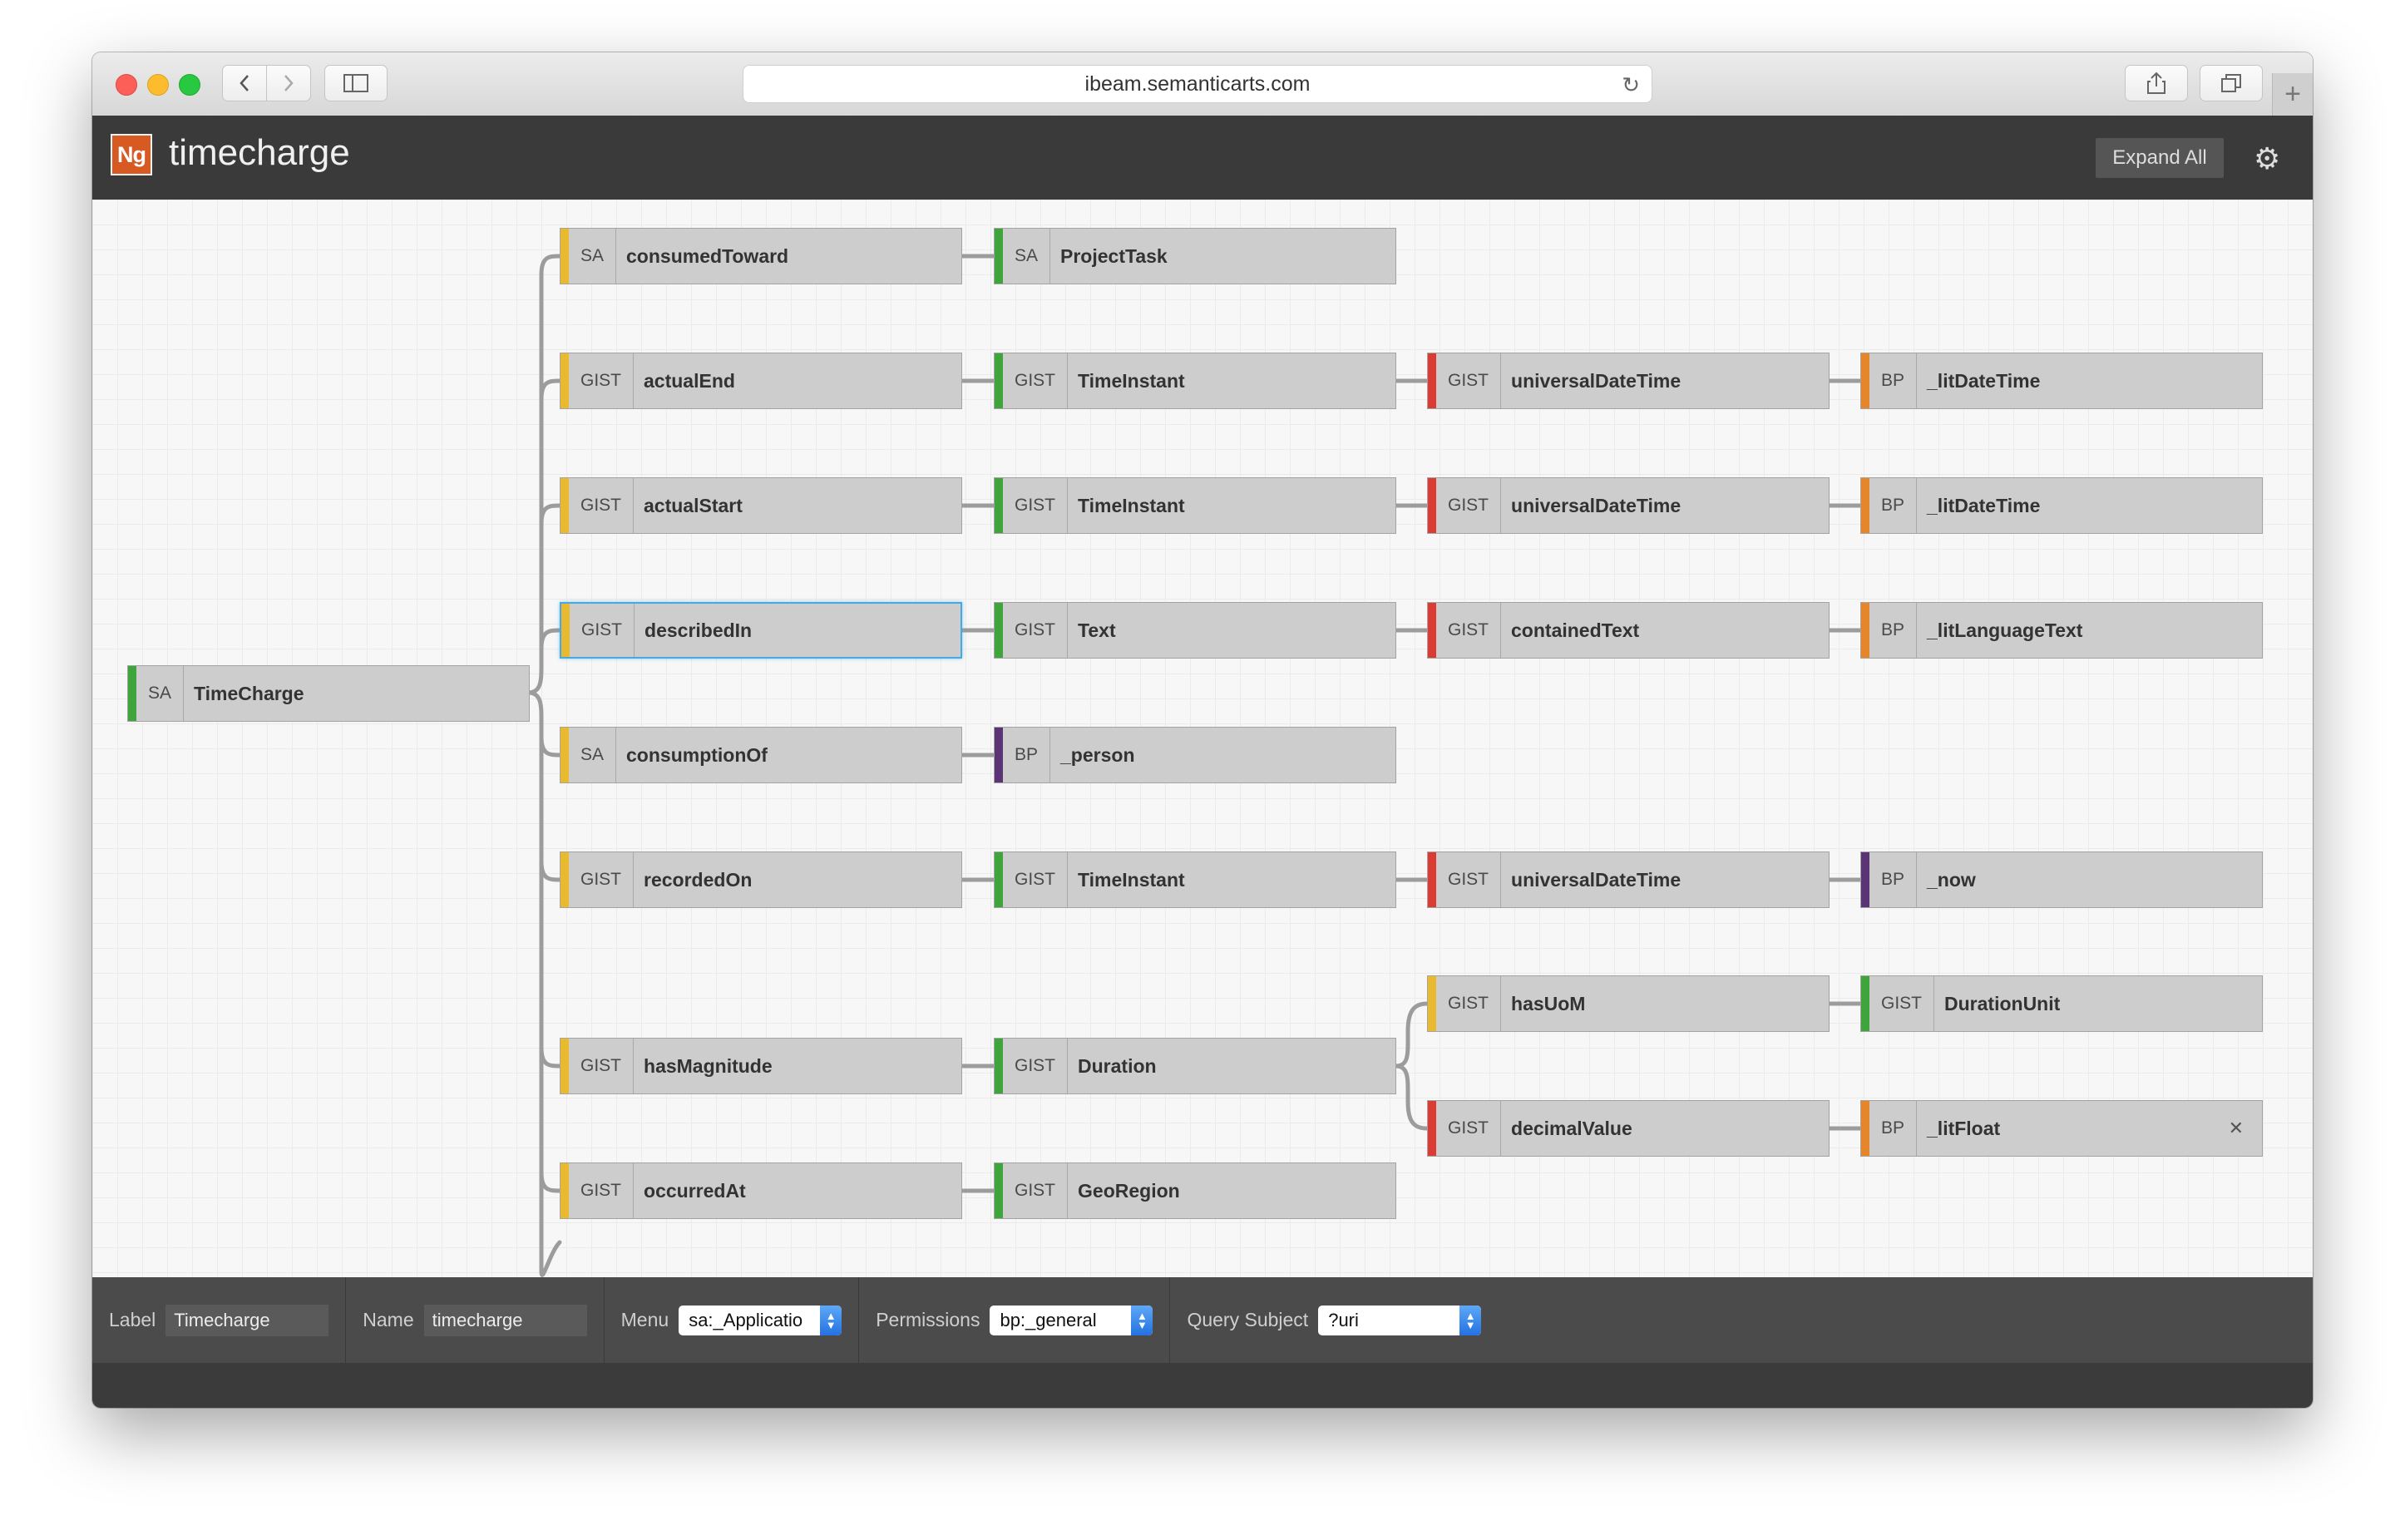 The height and width of the screenshot is (1540, 2405). Describe the element at coordinates (928, 1320) in the screenshot. I see `permissions-caption: Permissions` at that location.